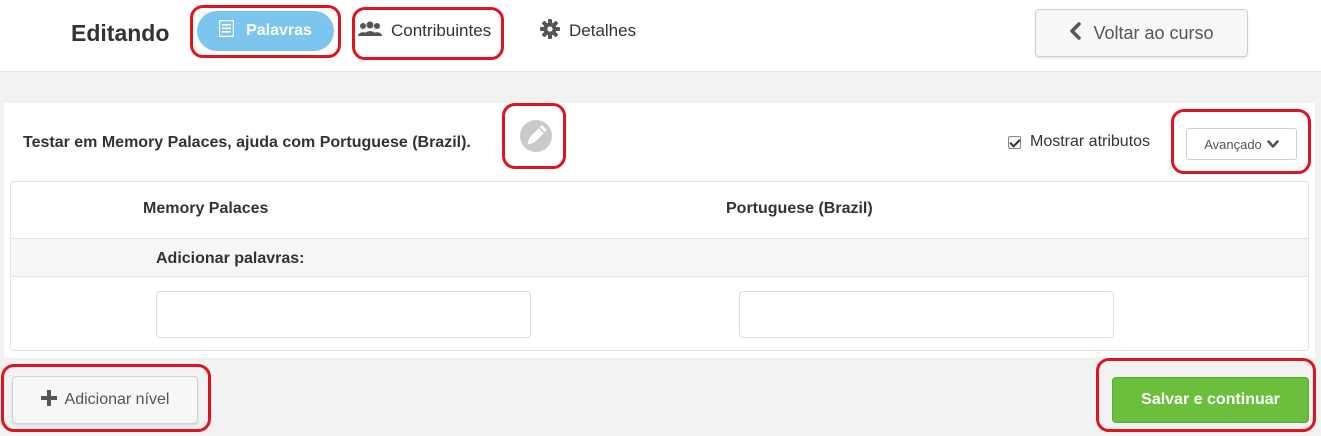 This screenshot has width=1321, height=436. Describe the element at coordinates (1075, 33) in the screenshot. I see `chevron-left-icon` at that location.